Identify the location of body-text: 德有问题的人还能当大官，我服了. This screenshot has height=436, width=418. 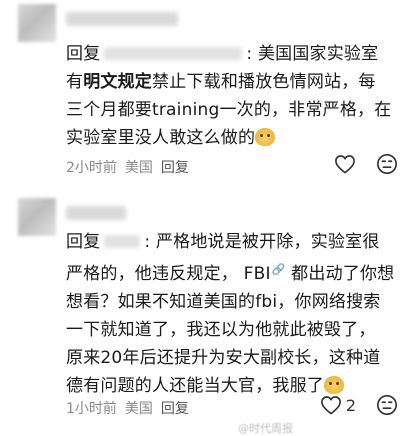
(195, 386).